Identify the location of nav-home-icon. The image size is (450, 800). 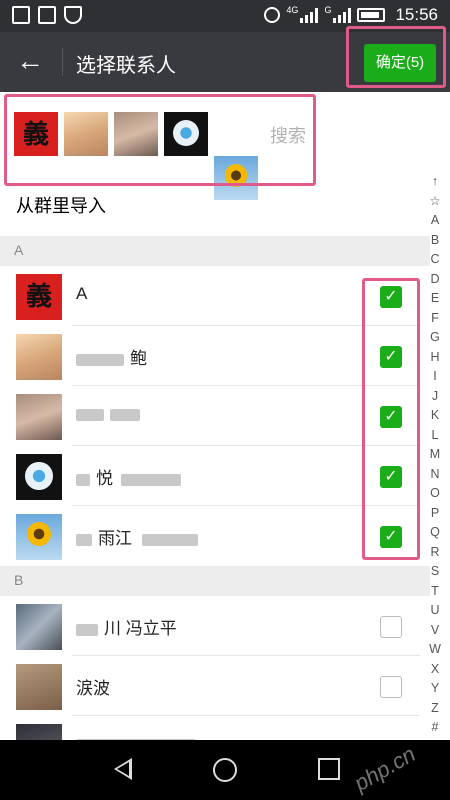
(225, 770).